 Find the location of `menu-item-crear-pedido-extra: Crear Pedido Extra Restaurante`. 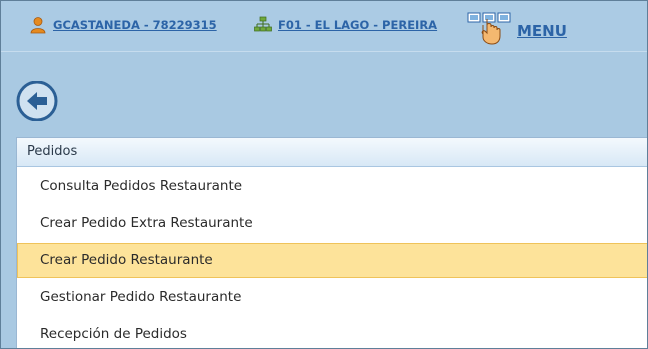

menu-item-crear-pedido-extra: Crear Pedido Extra Restaurante is located at coordinates (332, 223).